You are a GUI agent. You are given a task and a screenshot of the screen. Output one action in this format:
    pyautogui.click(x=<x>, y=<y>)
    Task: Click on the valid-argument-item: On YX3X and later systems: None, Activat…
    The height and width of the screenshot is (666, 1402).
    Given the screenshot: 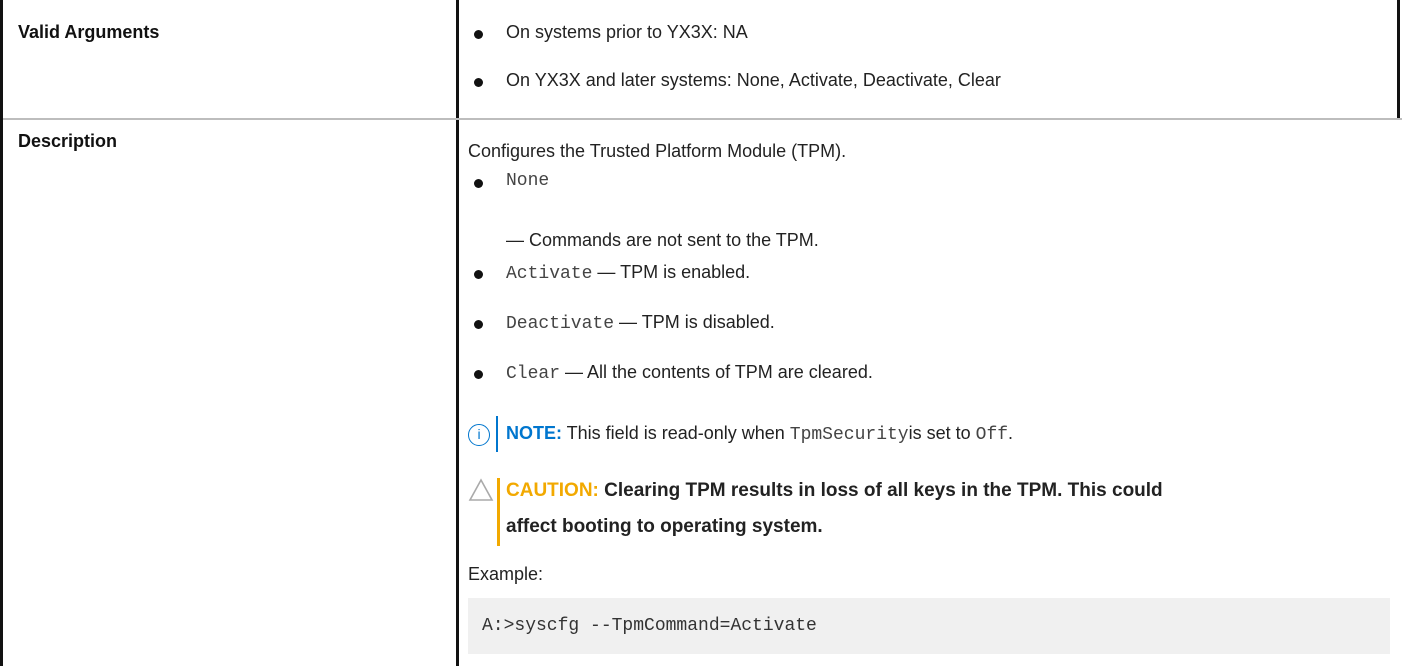 What is the action you would take?
    pyautogui.click(x=753, y=80)
    